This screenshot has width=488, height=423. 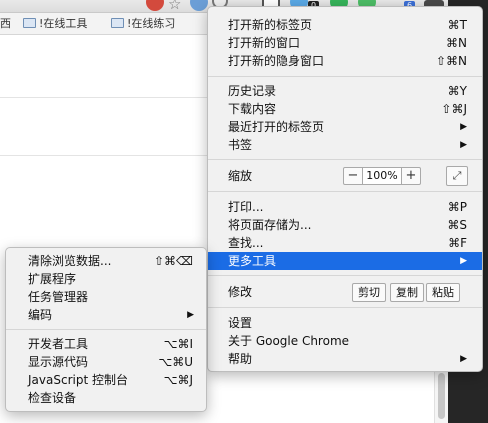 I want to click on shortcut: ⌘S, so click(x=457, y=225).